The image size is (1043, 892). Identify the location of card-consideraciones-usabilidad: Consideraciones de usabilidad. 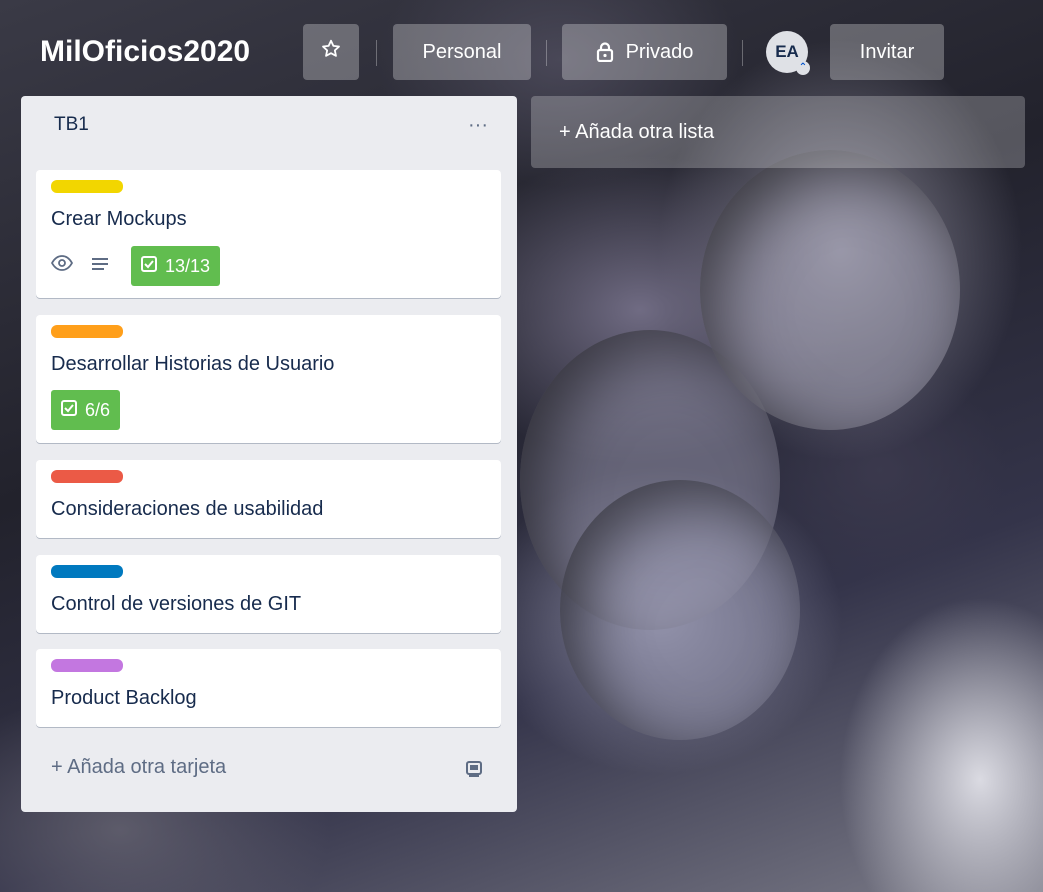
(268, 499).